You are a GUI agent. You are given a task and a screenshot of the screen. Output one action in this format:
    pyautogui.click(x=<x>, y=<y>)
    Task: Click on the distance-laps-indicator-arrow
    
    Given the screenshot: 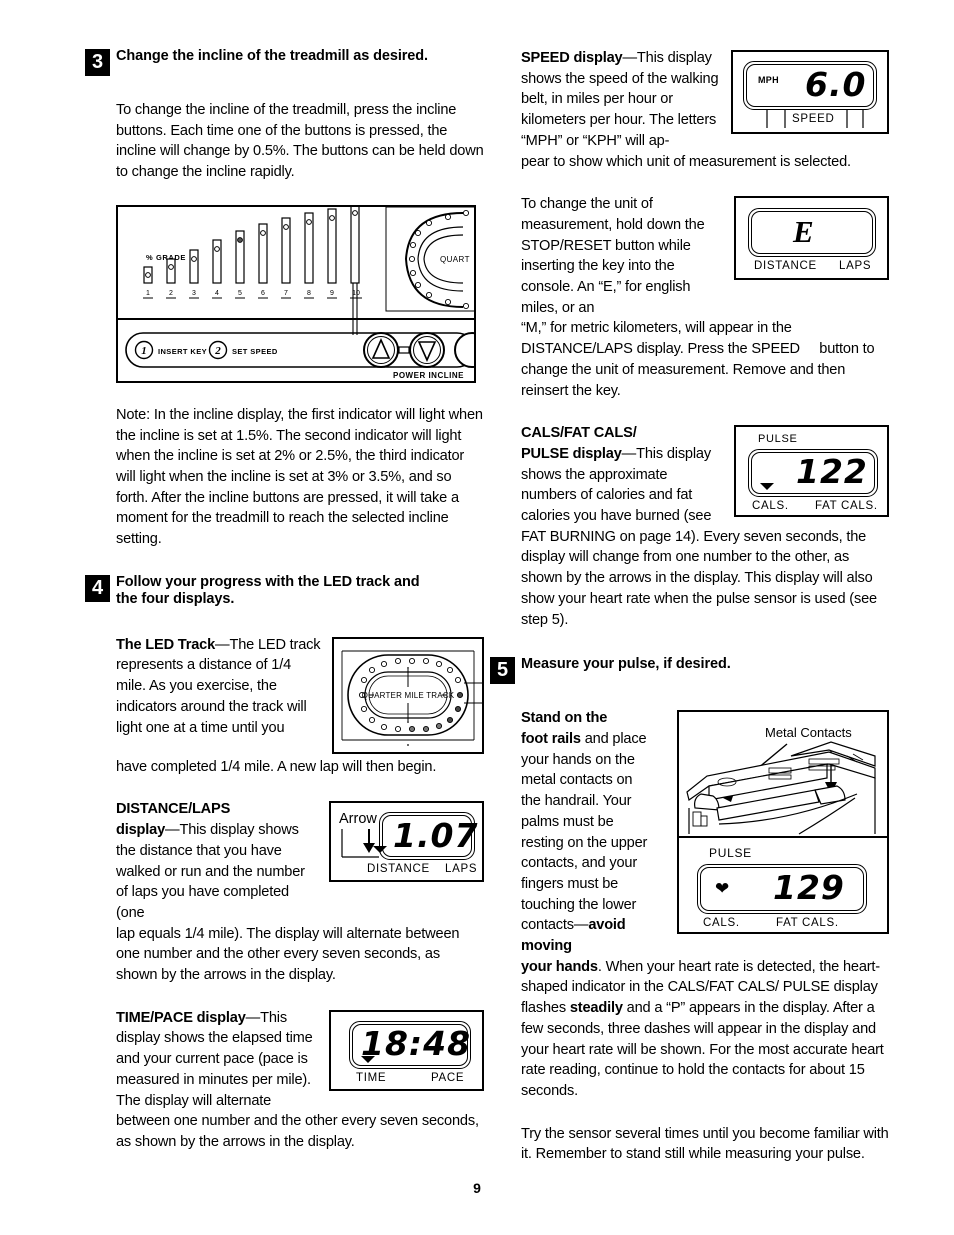 What is the action you would take?
    pyautogui.click(x=380, y=850)
    